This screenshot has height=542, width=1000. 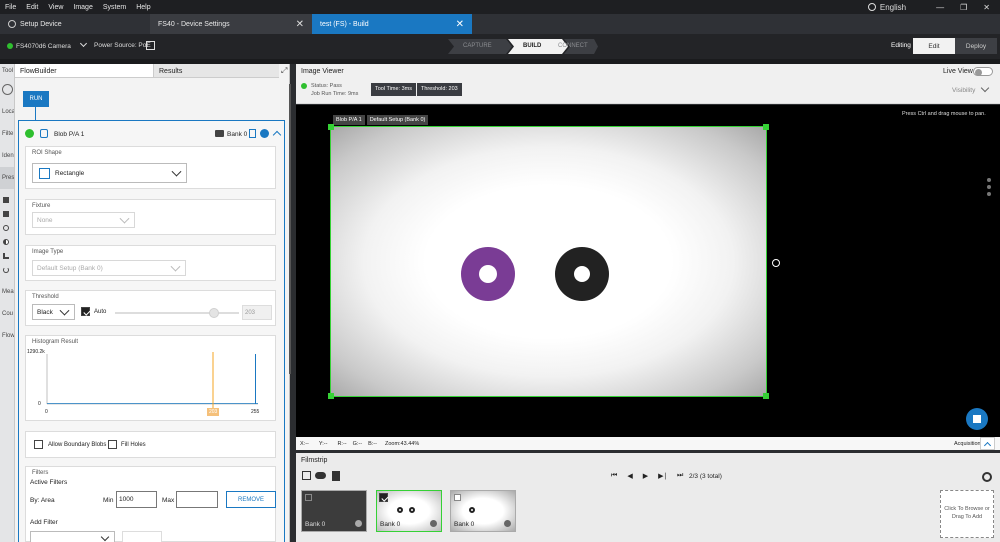 I want to click on menu-file: File, so click(x=10, y=7).